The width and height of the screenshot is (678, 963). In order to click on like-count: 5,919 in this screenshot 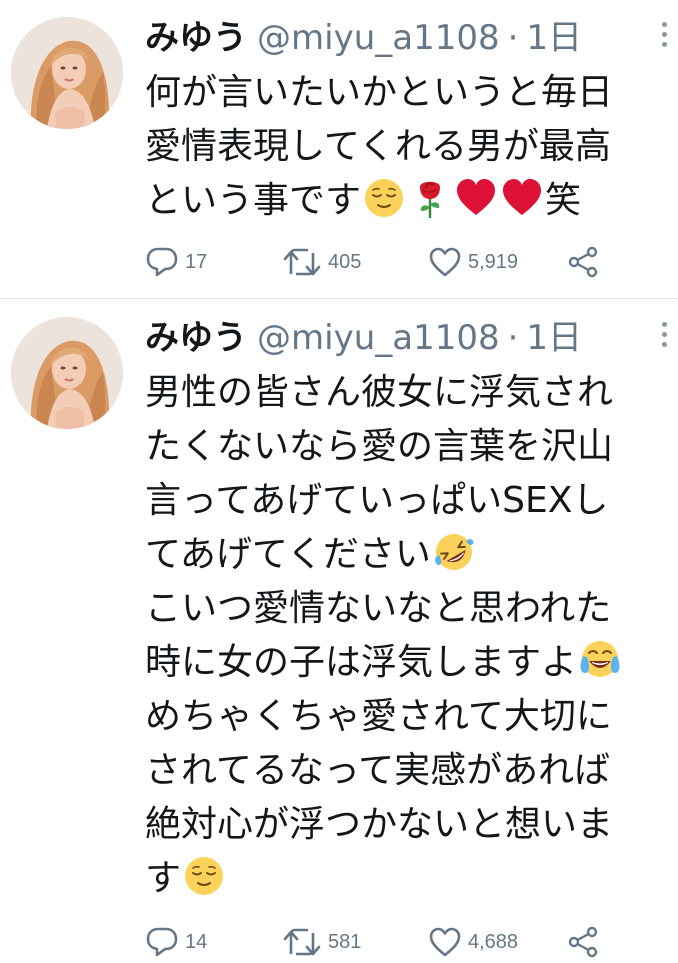, I will do `click(493, 261)`.